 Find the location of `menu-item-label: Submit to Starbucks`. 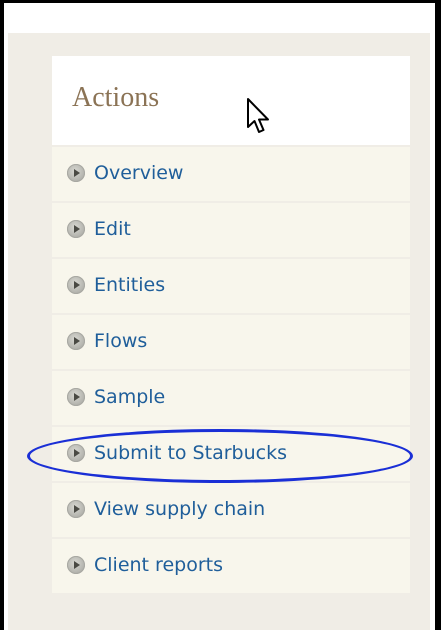

menu-item-label: Submit to Starbucks is located at coordinates (190, 453).